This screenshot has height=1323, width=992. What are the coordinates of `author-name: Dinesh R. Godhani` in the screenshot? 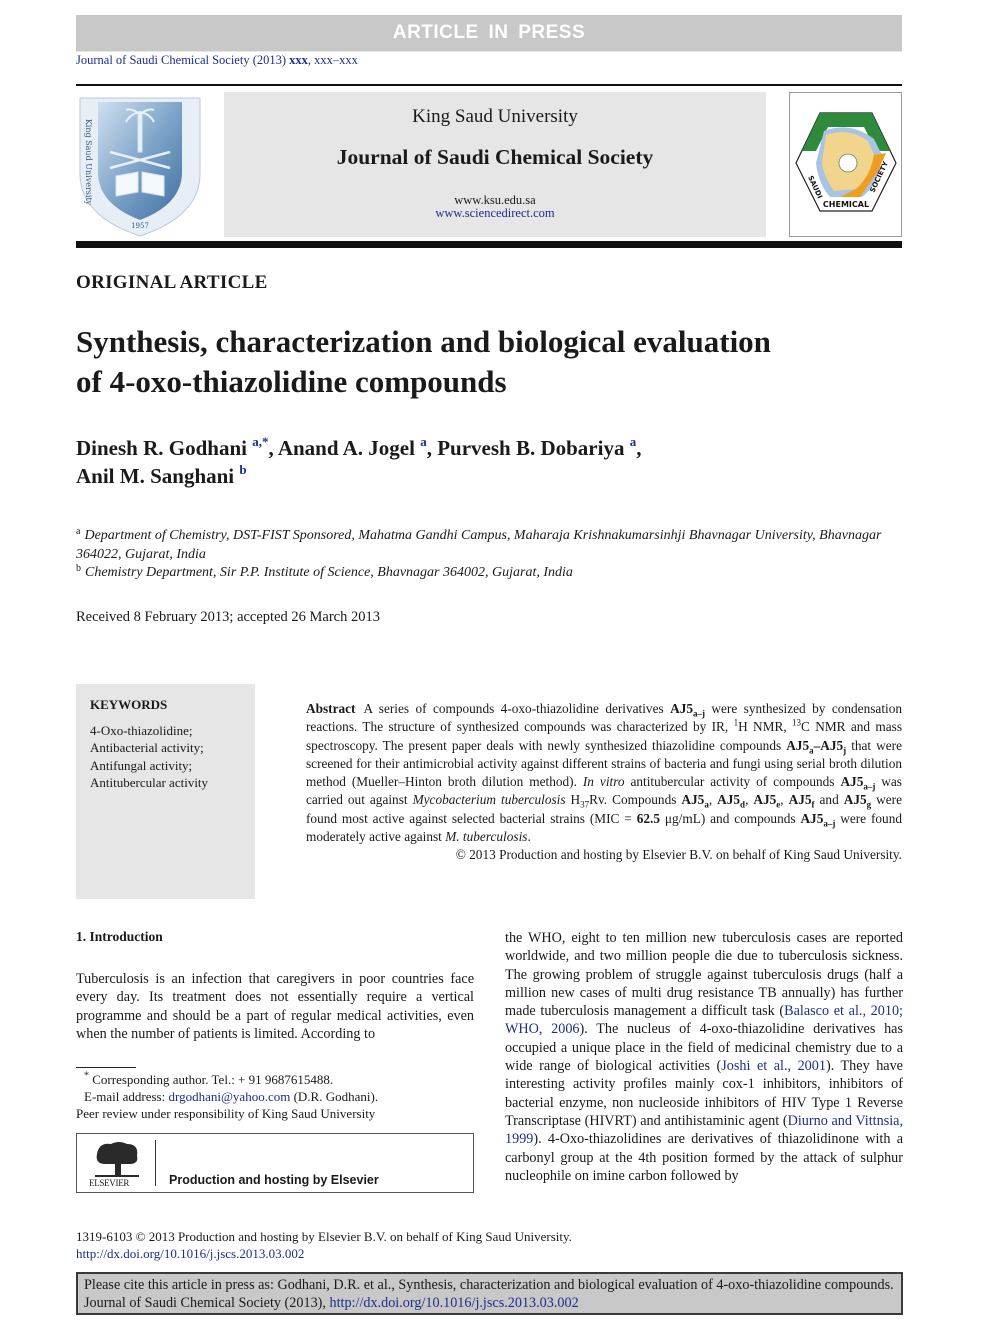 It's located at (161, 448).